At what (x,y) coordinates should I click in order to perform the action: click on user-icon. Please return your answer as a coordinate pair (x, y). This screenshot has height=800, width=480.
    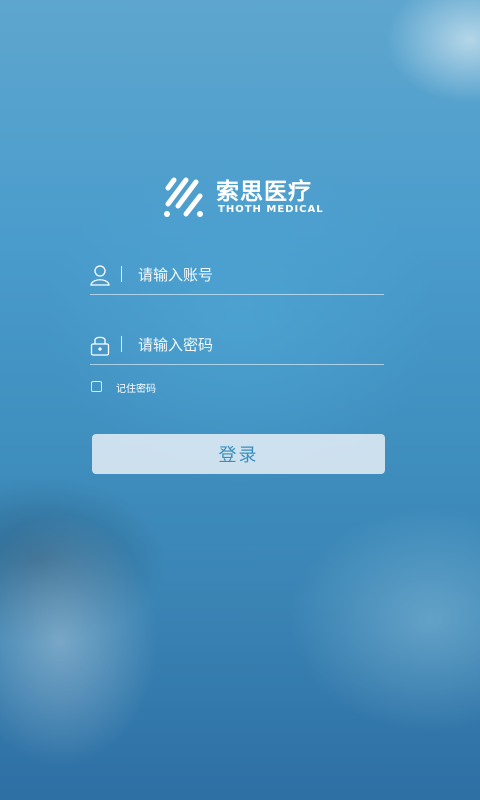
    Looking at the image, I should click on (100, 275).